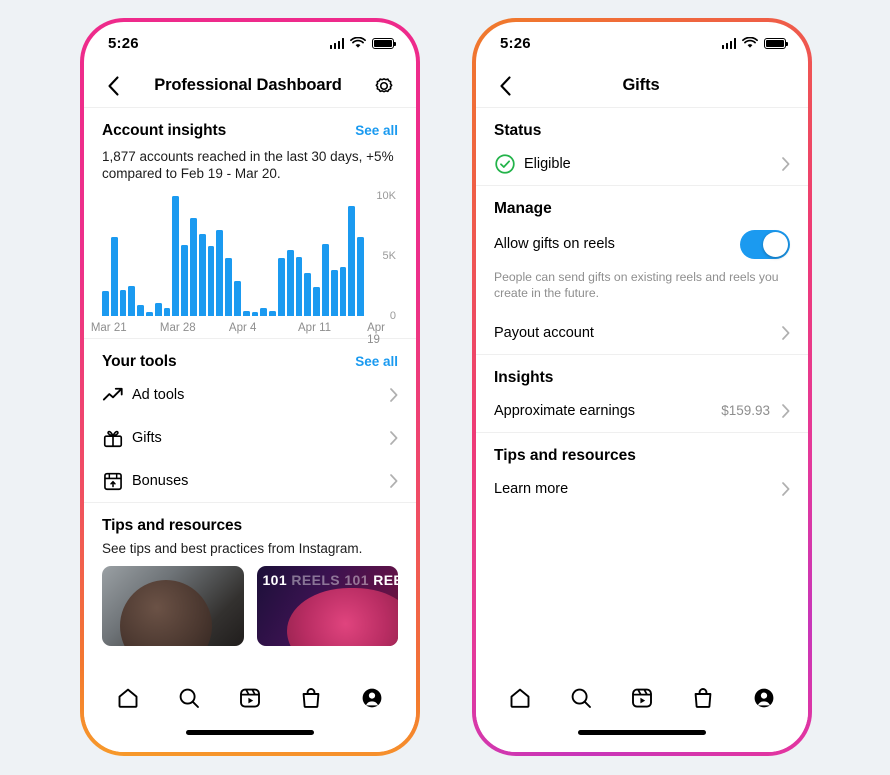 The height and width of the screenshot is (775, 890). What do you see at coordinates (642, 410) in the screenshot?
I see `insights-row-approximate-earnings: Approximate earnings $159.93` at bounding box center [642, 410].